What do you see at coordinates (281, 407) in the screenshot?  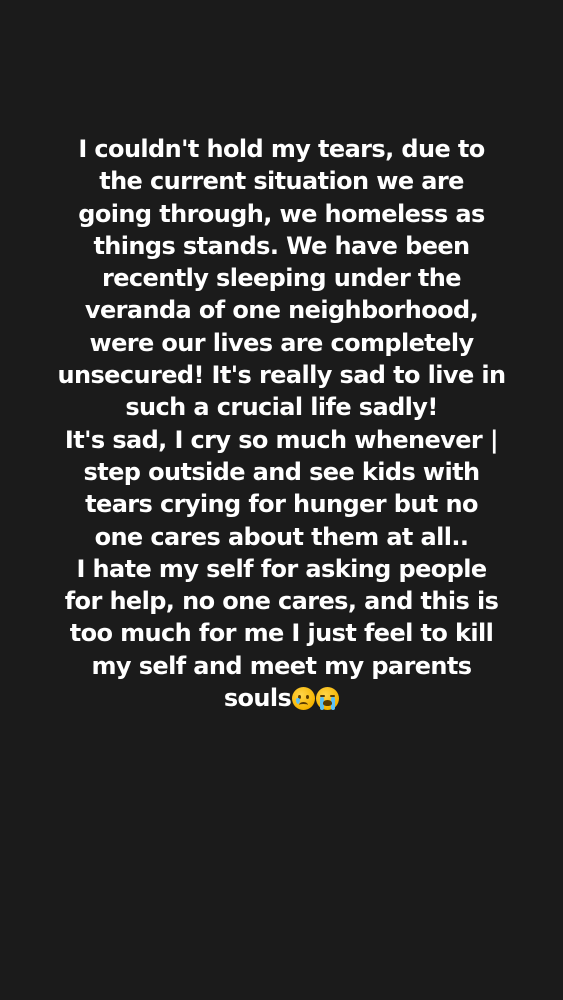 I see `story-line: such a crucial life sadly!` at bounding box center [281, 407].